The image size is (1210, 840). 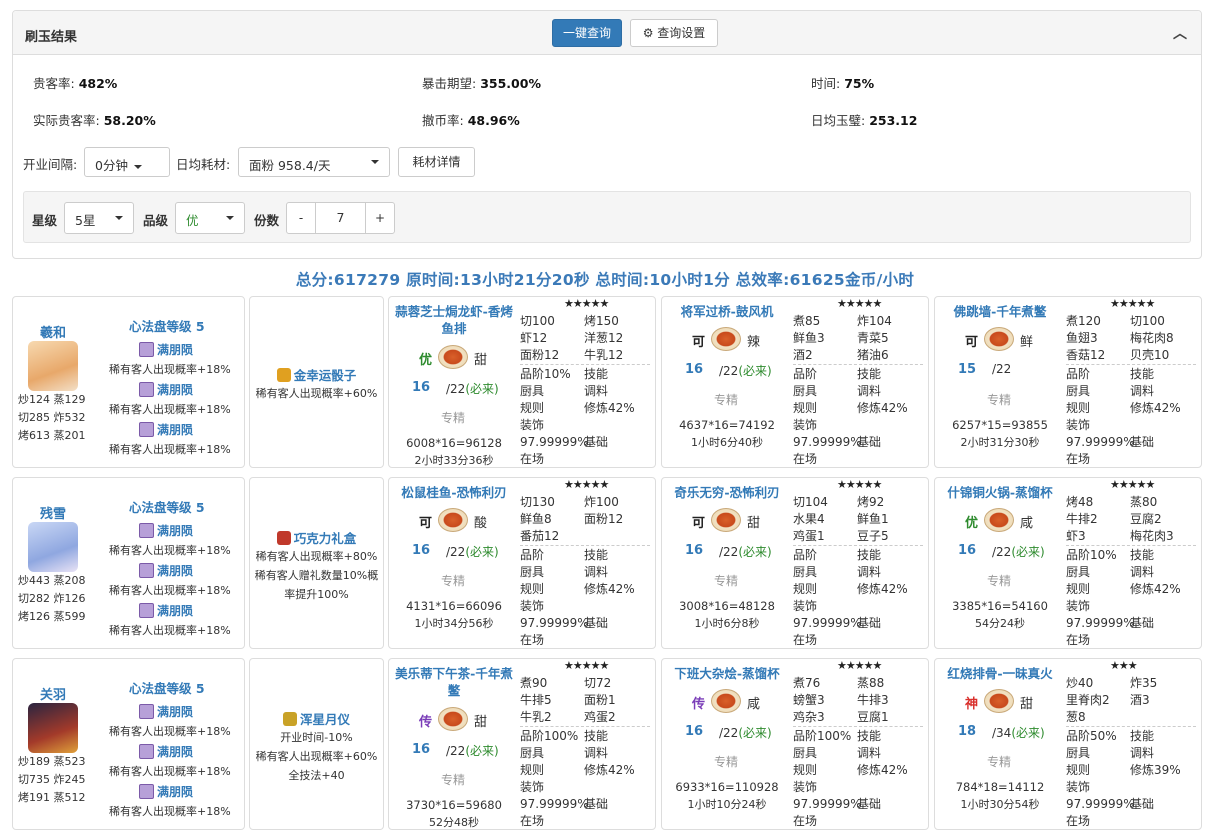 What do you see at coordinates (1000, 311) in the screenshot?
I see `dish-name: 佛跳墙-千年煮鳖` at bounding box center [1000, 311].